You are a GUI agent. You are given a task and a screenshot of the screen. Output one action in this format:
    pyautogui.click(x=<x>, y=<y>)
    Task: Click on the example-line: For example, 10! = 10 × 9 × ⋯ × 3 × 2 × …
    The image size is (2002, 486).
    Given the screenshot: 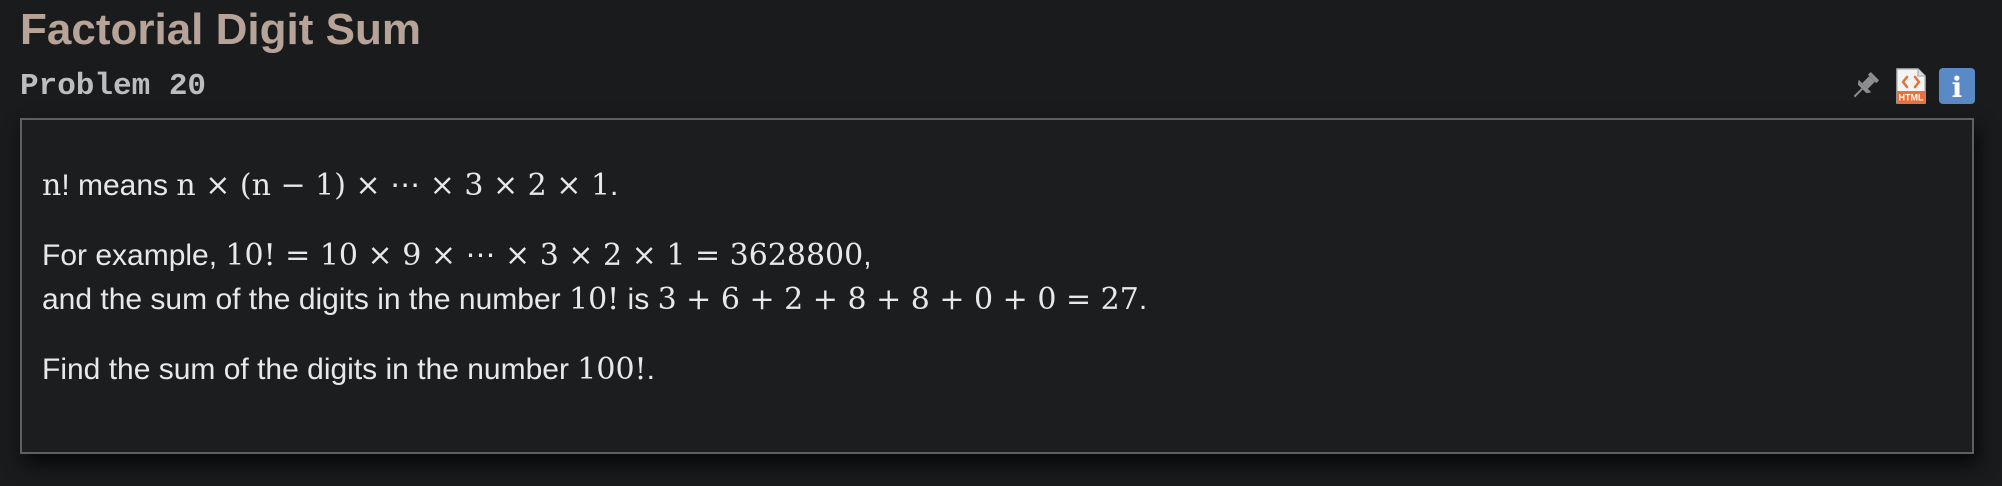 What is the action you would take?
    pyautogui.click(x=594, y=256)
    